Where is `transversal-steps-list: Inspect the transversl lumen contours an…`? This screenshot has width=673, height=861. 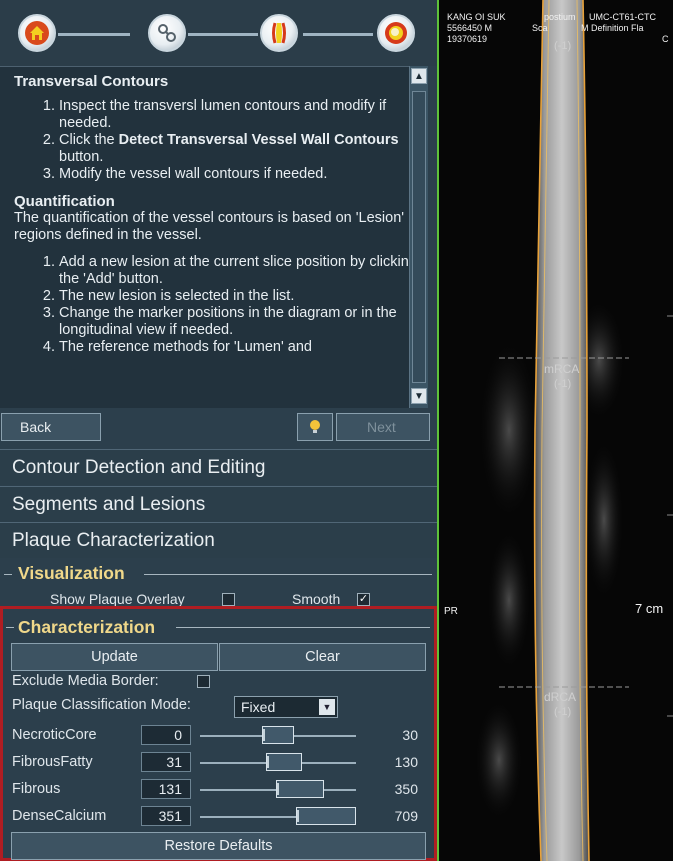 transversal-steps-list: Inspect the transversl lumen contours an… is located at coordinates (239, 140).